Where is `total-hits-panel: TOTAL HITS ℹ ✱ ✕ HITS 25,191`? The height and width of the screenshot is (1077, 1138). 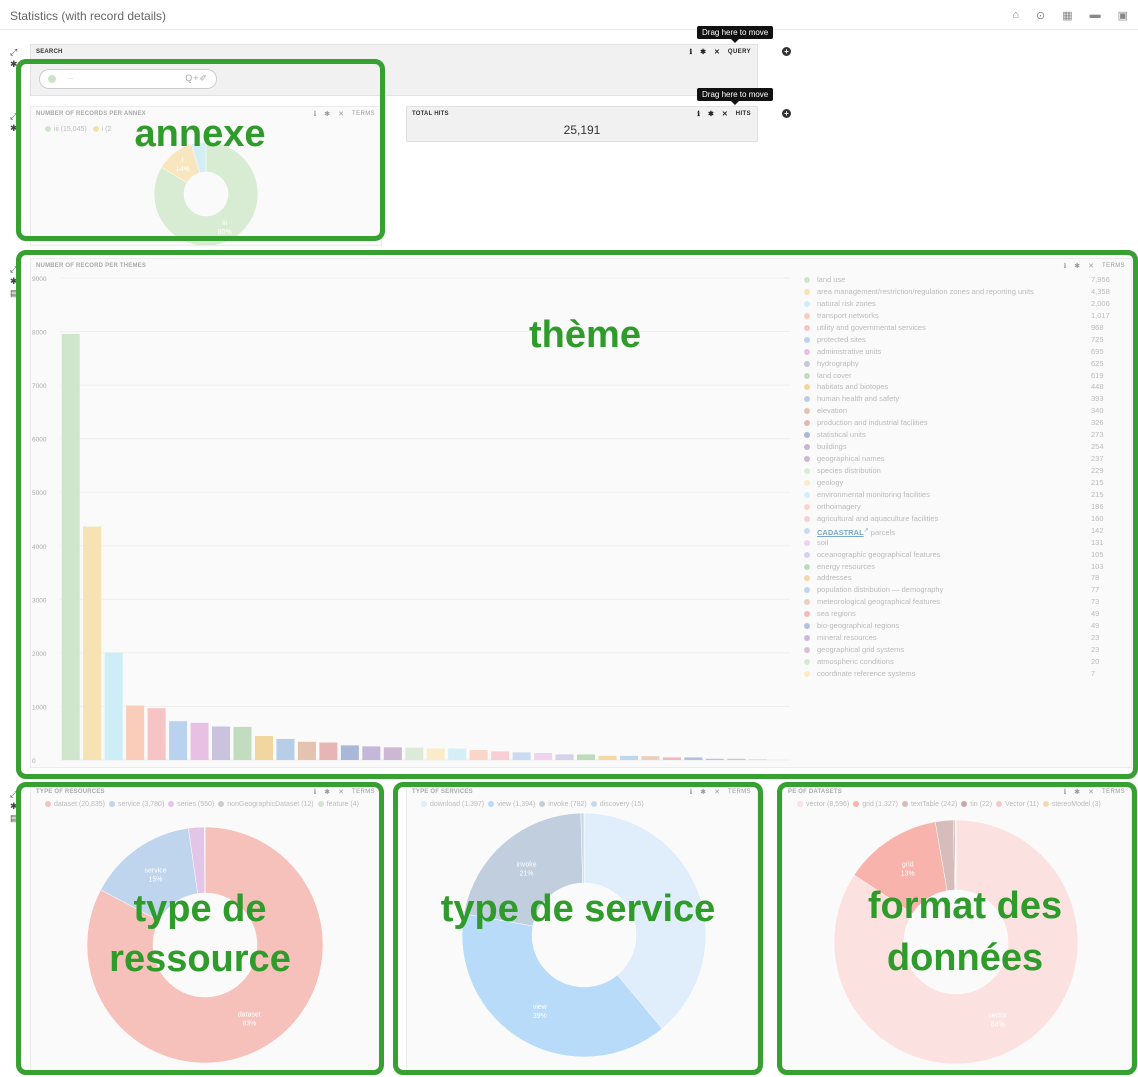 total-hits-panel: TOTAL HITS ℹ ✱ ✕ HITS 25,191 is located at coordinates (582, 124).